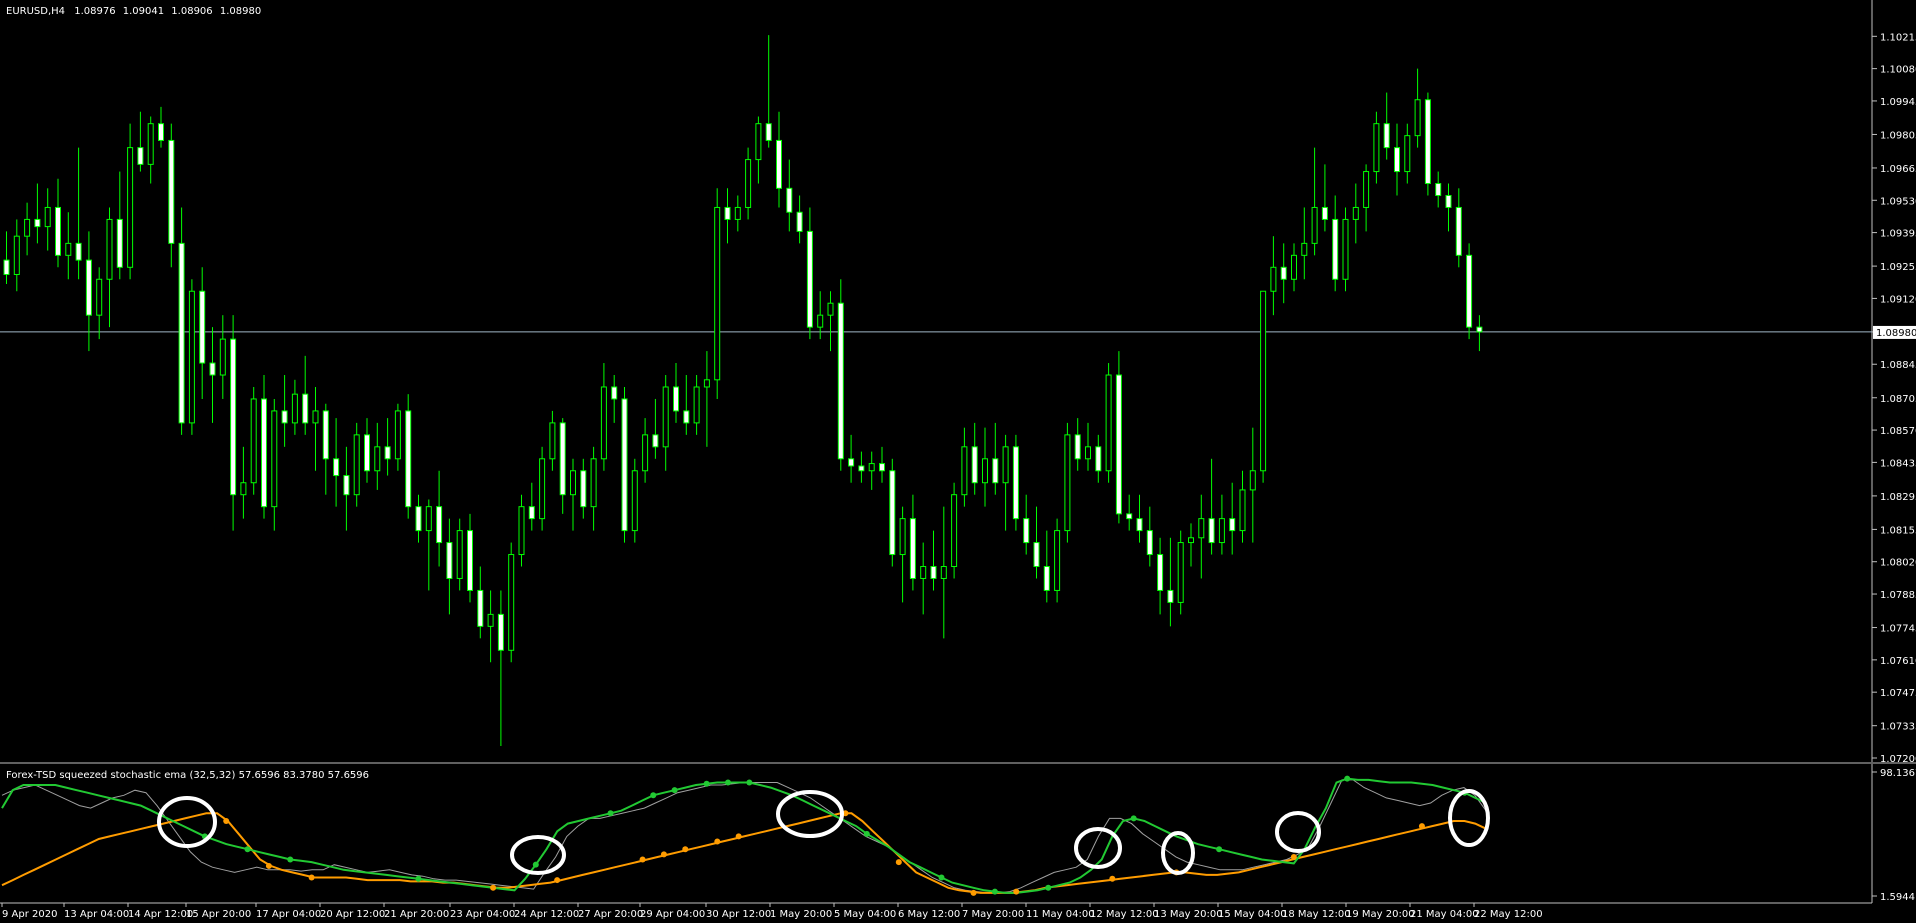  What do you see at coordinates (29, 914) in the screenshot?
I see `time-tick-label: 9 Apr 2020` at bounding box center [29, 914].